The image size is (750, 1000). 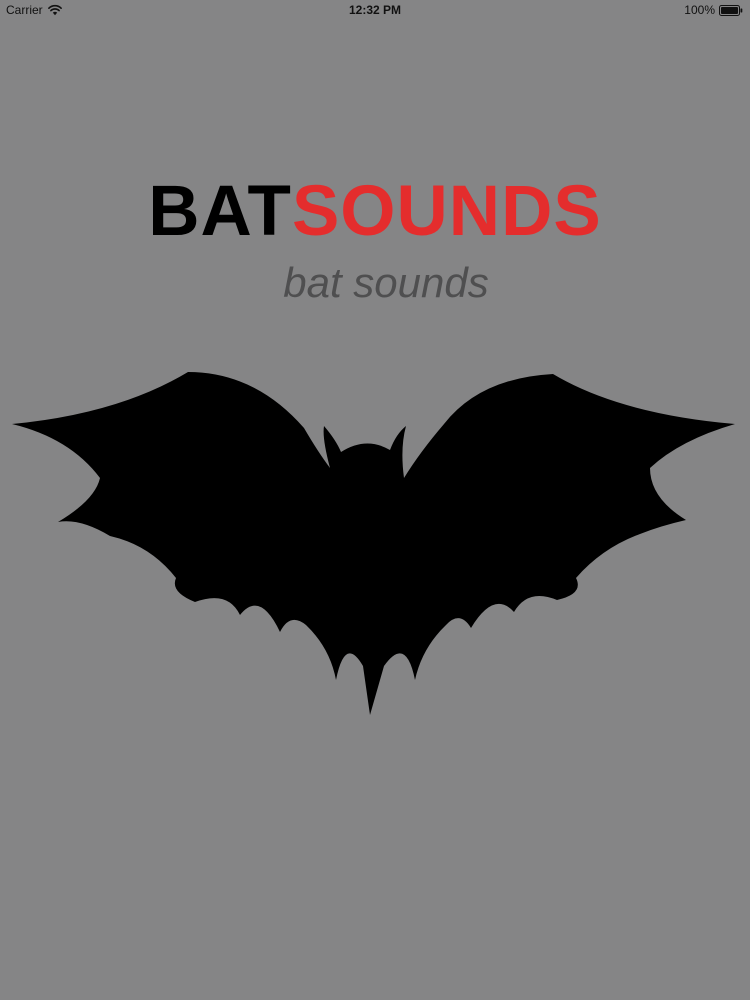 I want to click on title-part-bat: BAT, so click(x=220, y=211).